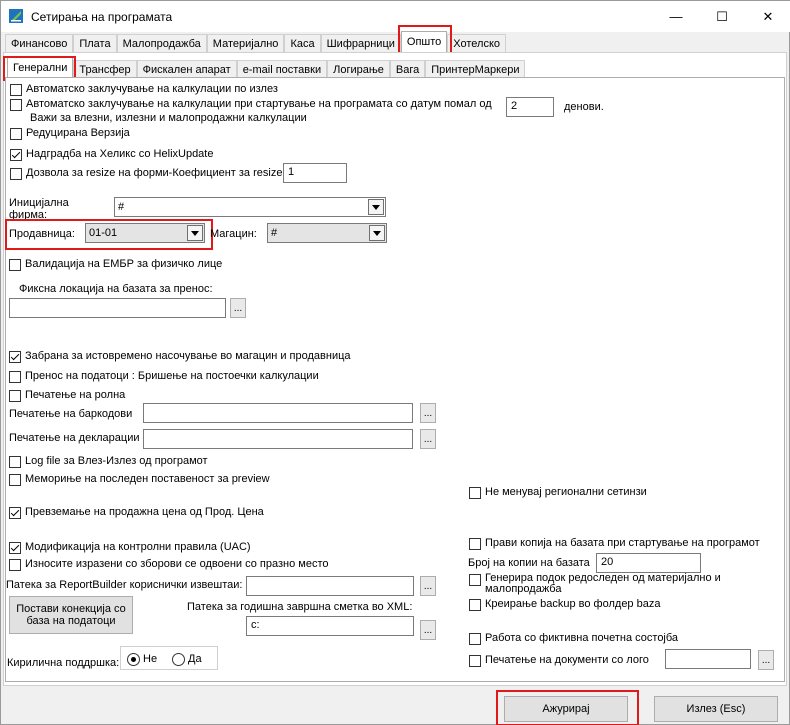 The image size is (790, 725). Describe the element at coordinates (102, 17) in the screenshot. I see `window-title: Сетирања на програмата` at that location.